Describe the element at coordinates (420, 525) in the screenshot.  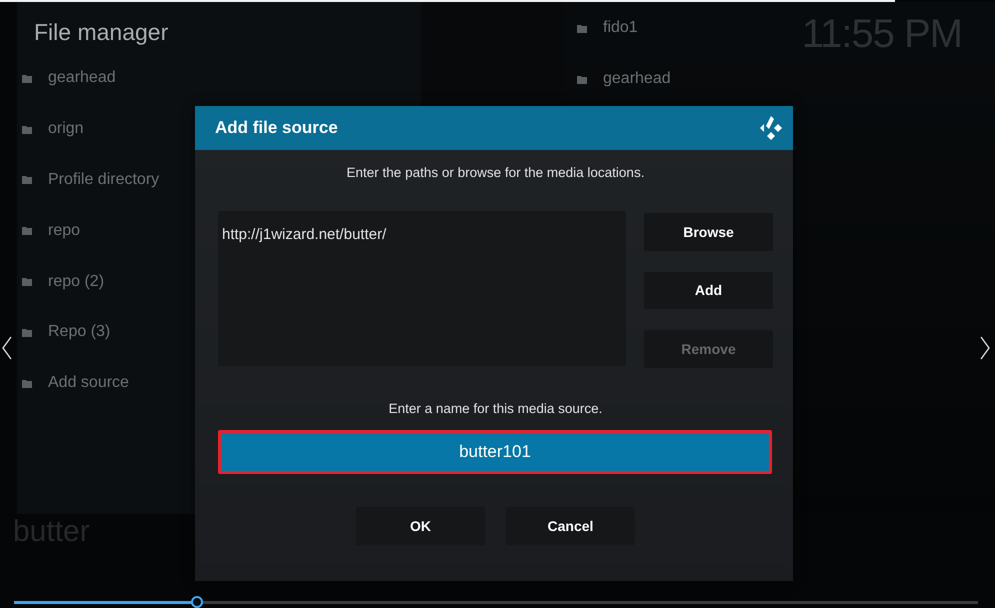
I see `action-button: OK` at that location.